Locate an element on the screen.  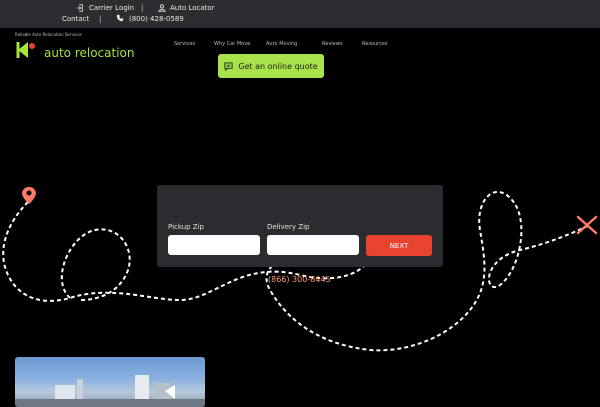
delivery-zip-label: Delivery Zip is located at coordinates (288, 227).